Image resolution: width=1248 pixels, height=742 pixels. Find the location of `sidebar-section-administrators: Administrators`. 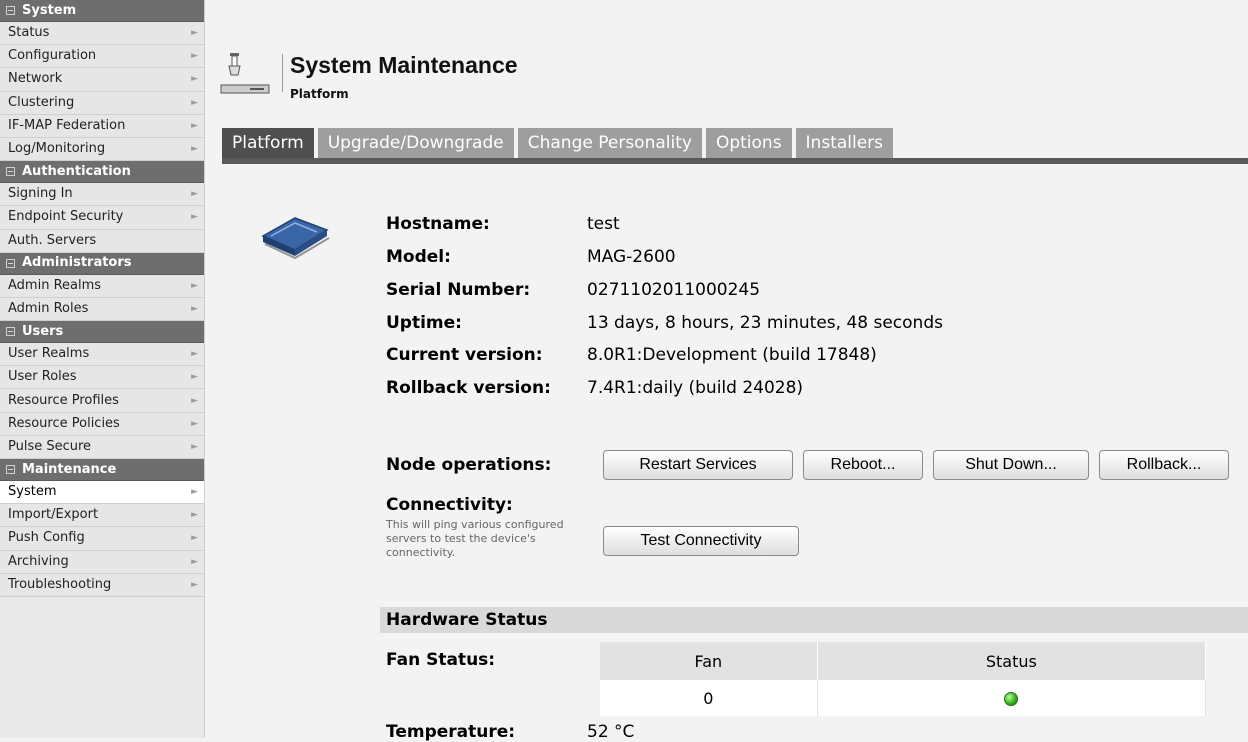

sidebar-section-administrators: Administrators is located at coordinates (102, 263).